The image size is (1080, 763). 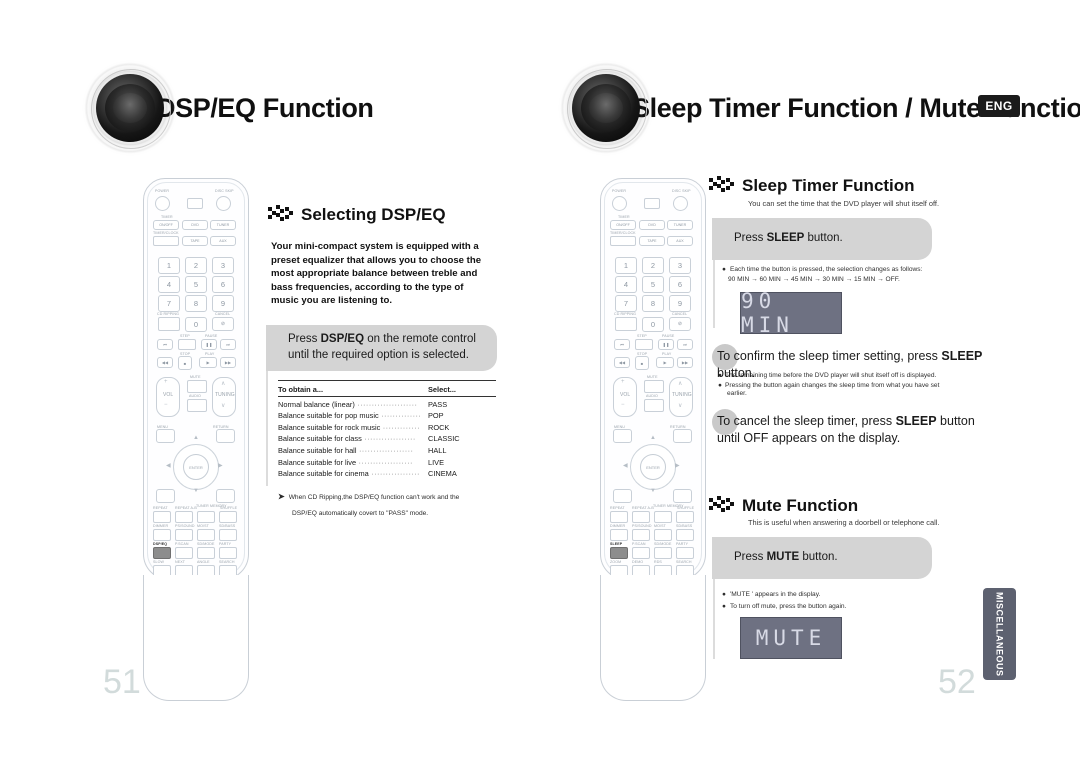 I want to click on remote-button-mute, so click(x=197, y=386).